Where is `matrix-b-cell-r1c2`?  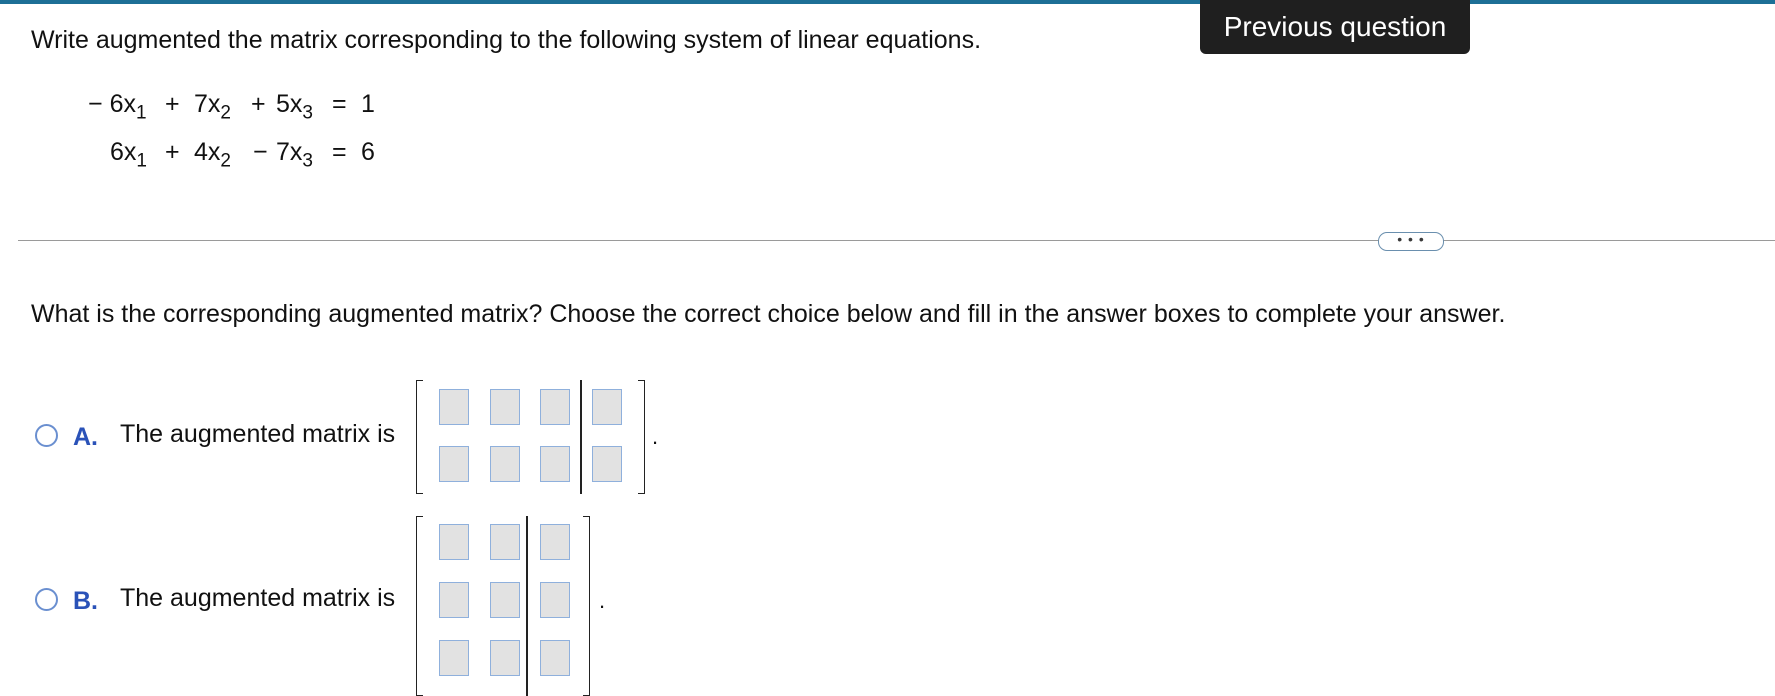 matrix-b-cell-r1c2 is located at coordinates (505, 542).